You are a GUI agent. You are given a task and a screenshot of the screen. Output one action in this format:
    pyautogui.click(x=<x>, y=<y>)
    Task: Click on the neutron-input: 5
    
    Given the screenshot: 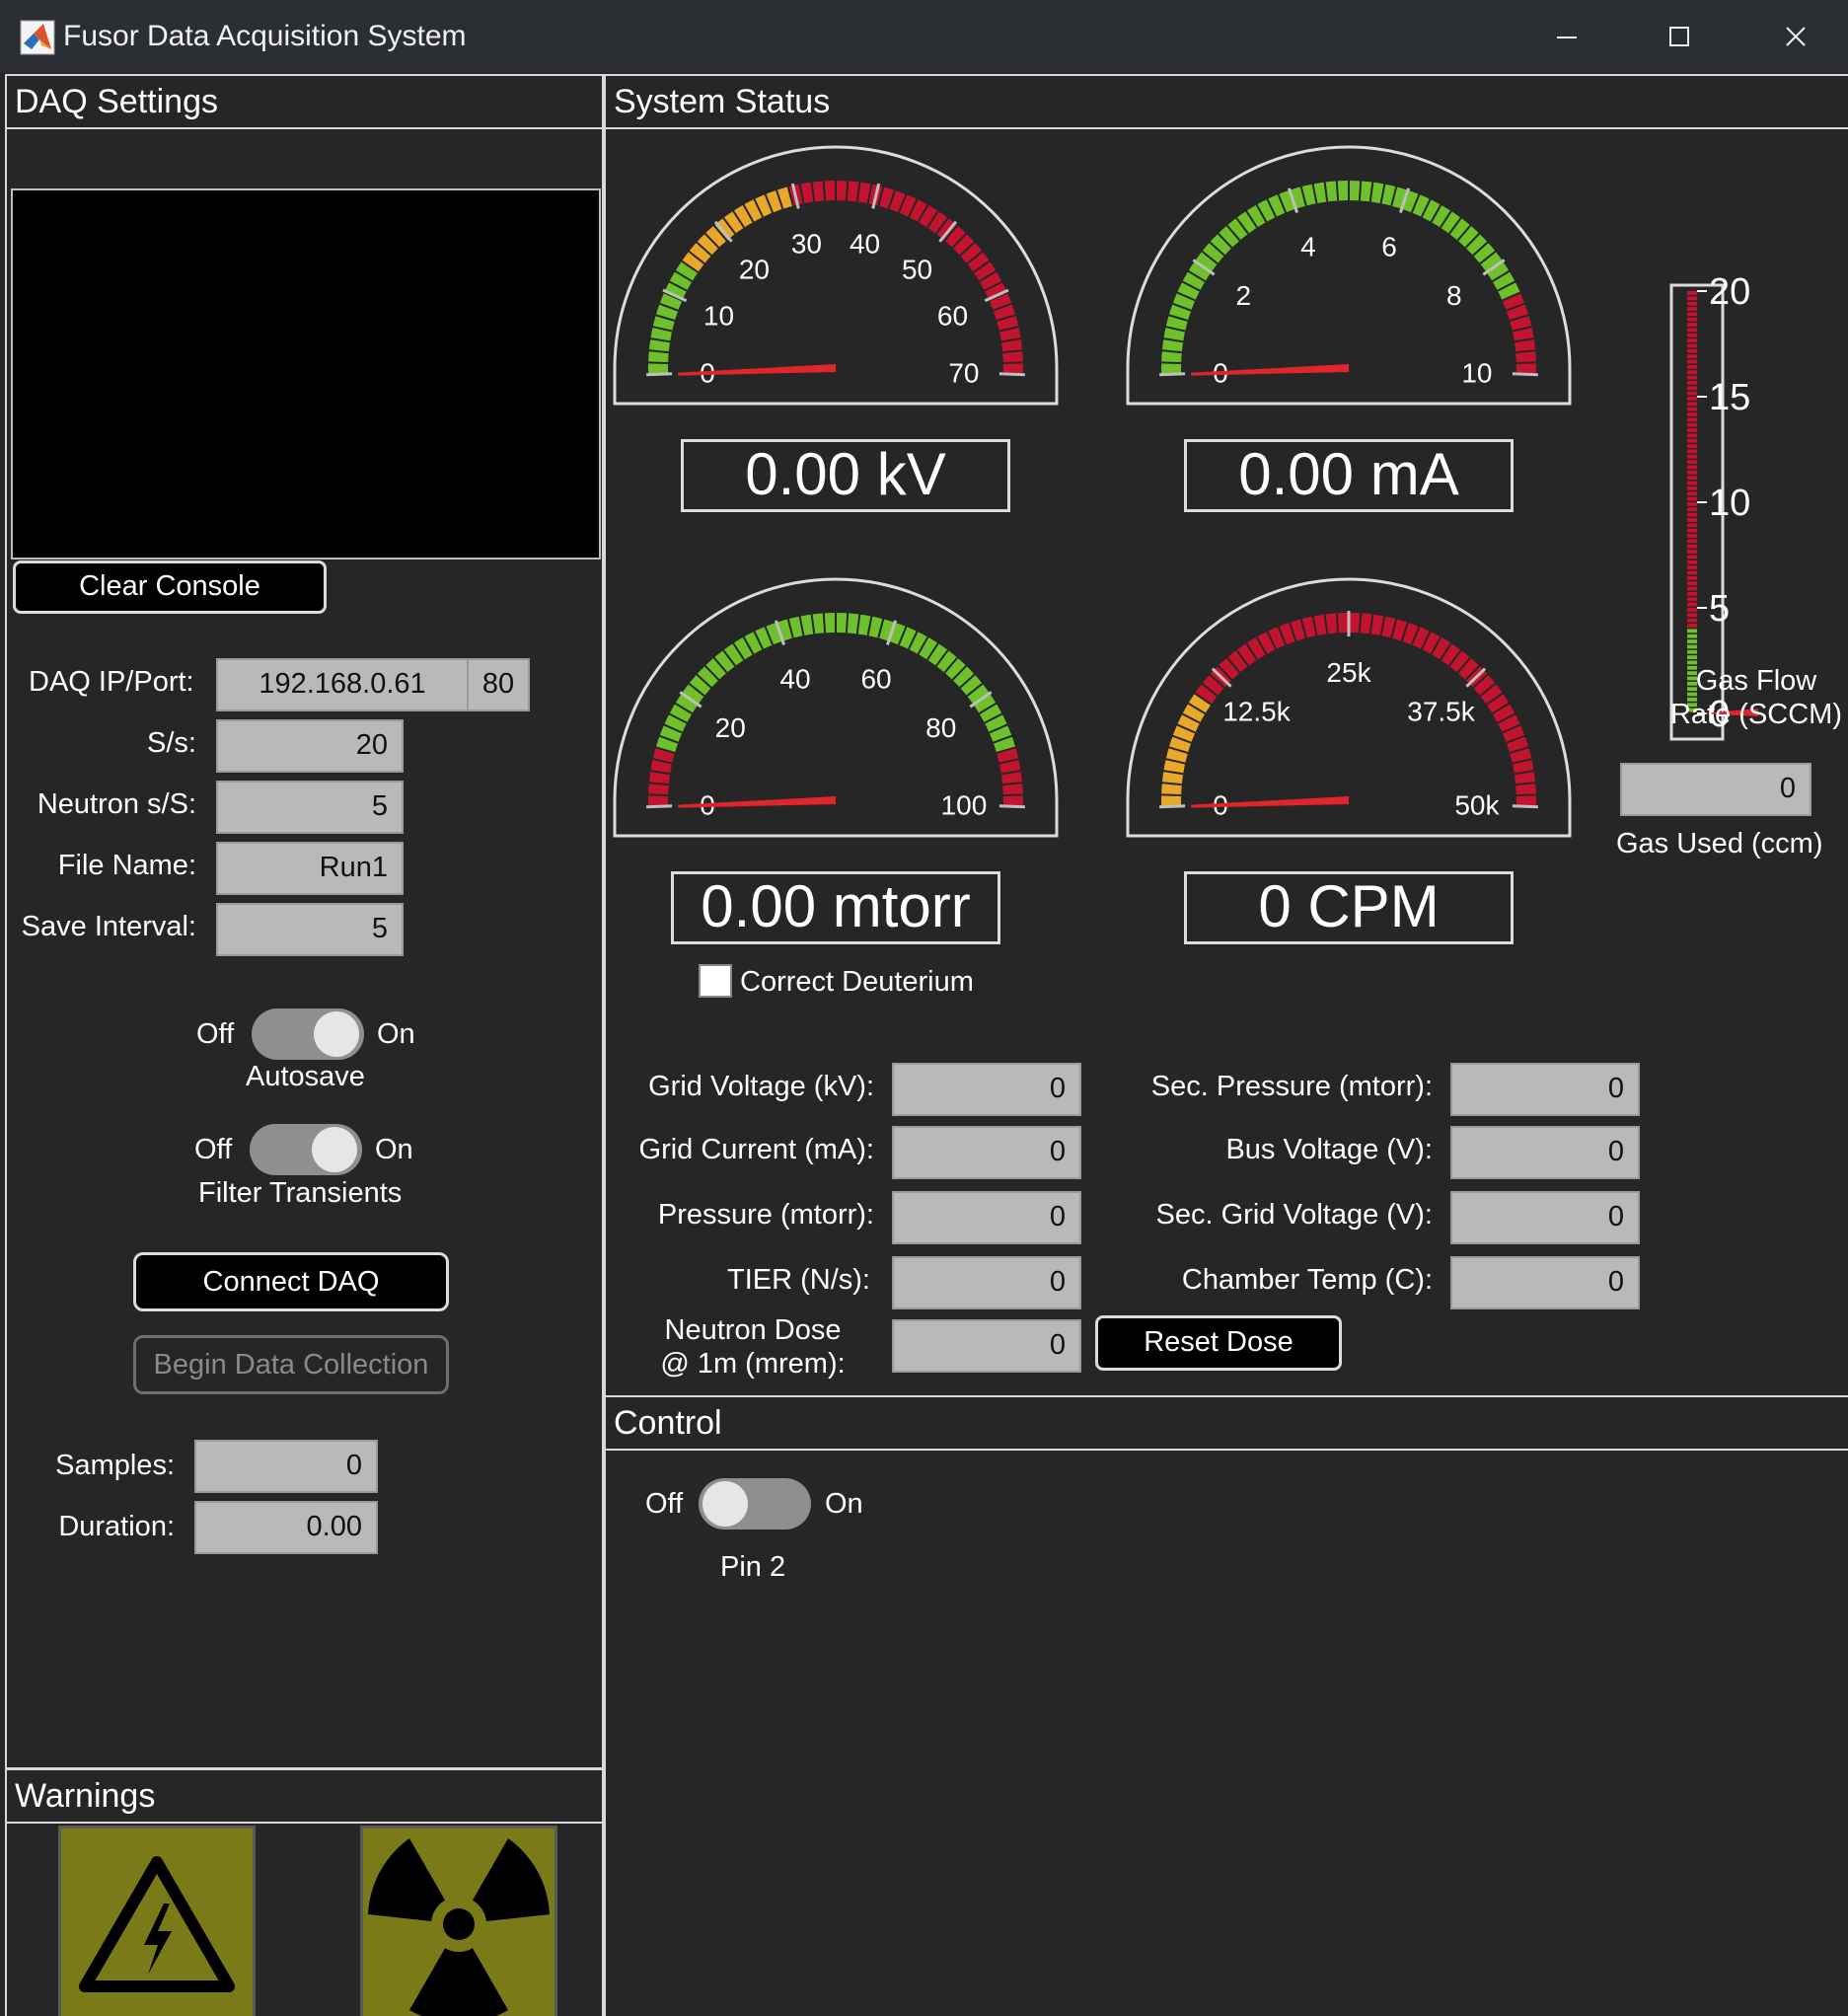 What is the action you would take?
    pyautogui.click(x=310, y=808)
    